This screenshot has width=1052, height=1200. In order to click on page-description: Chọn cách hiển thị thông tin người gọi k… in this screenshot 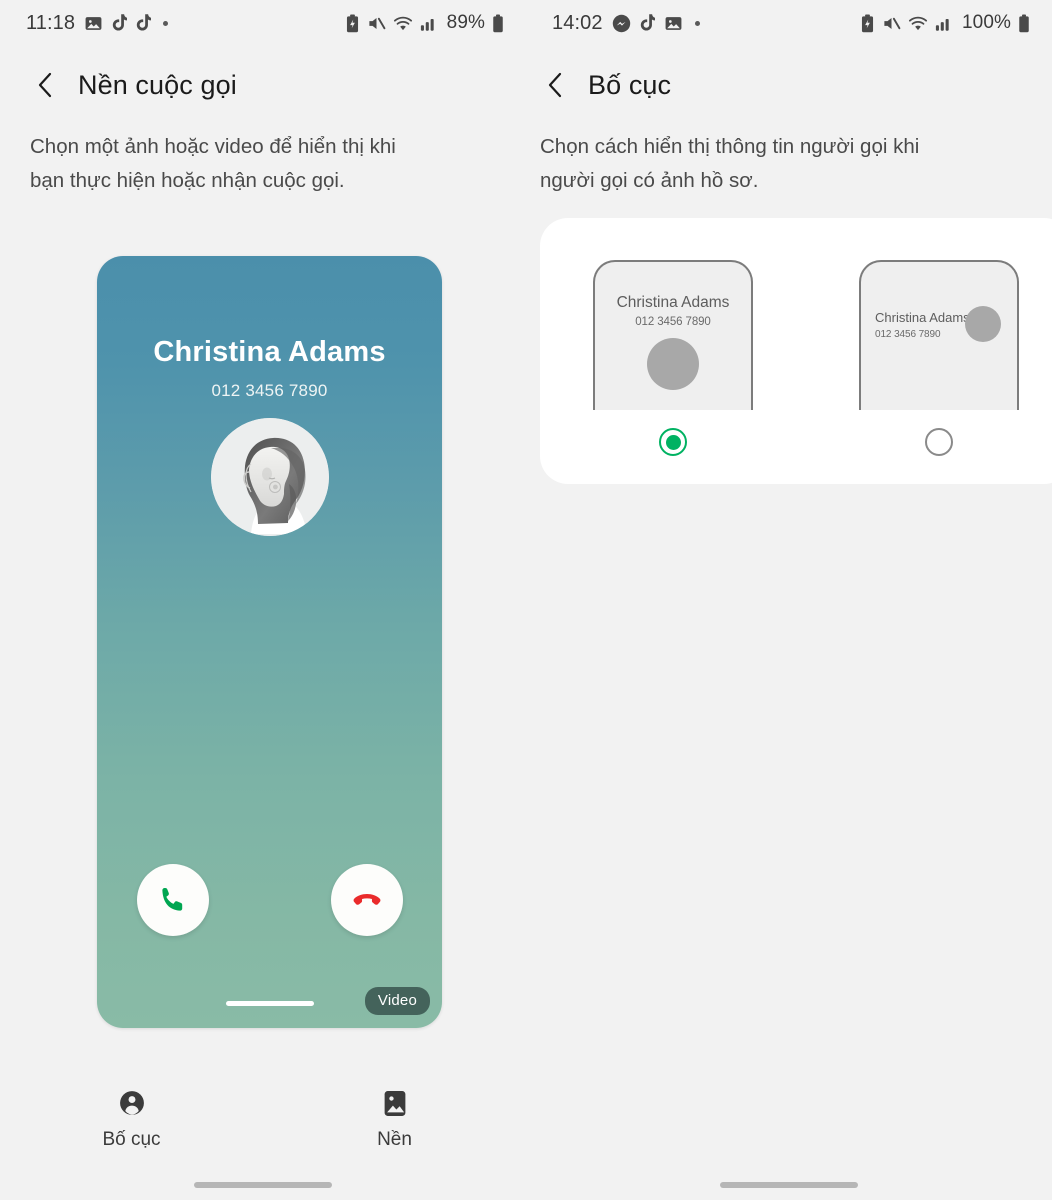, I will do `click(730, 163)`.